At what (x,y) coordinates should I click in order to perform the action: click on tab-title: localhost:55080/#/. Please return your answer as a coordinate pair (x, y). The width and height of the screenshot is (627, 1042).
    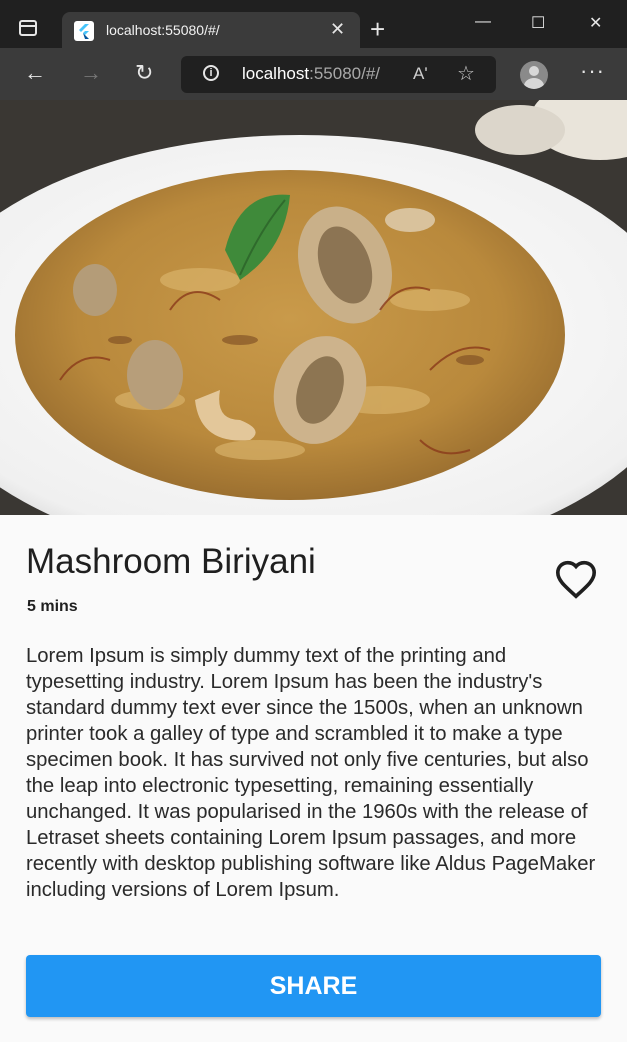
    Looking at the image, I should click on (163, 30).